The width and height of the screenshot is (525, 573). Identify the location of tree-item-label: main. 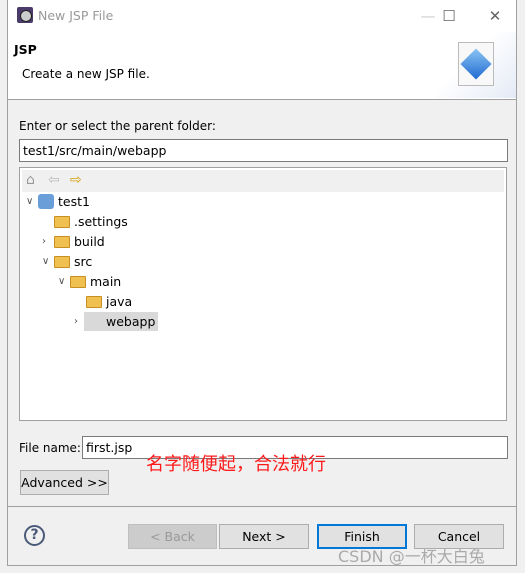
(106, 281).